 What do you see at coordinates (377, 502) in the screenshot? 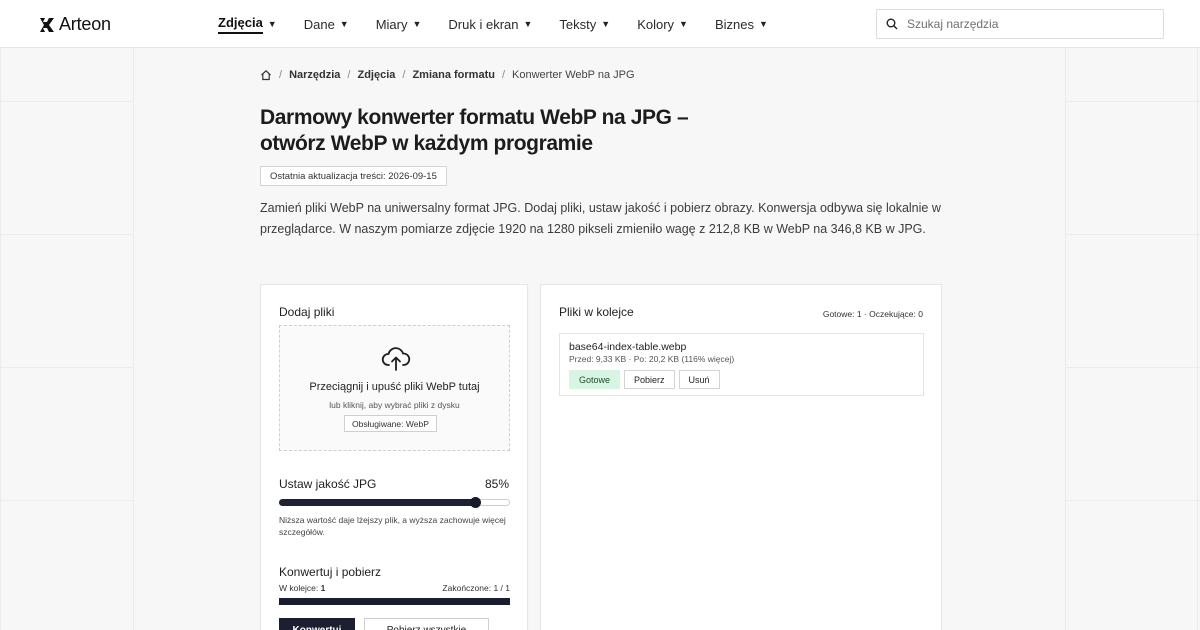
I see `slider-fill` at bounding box center [377, 502].